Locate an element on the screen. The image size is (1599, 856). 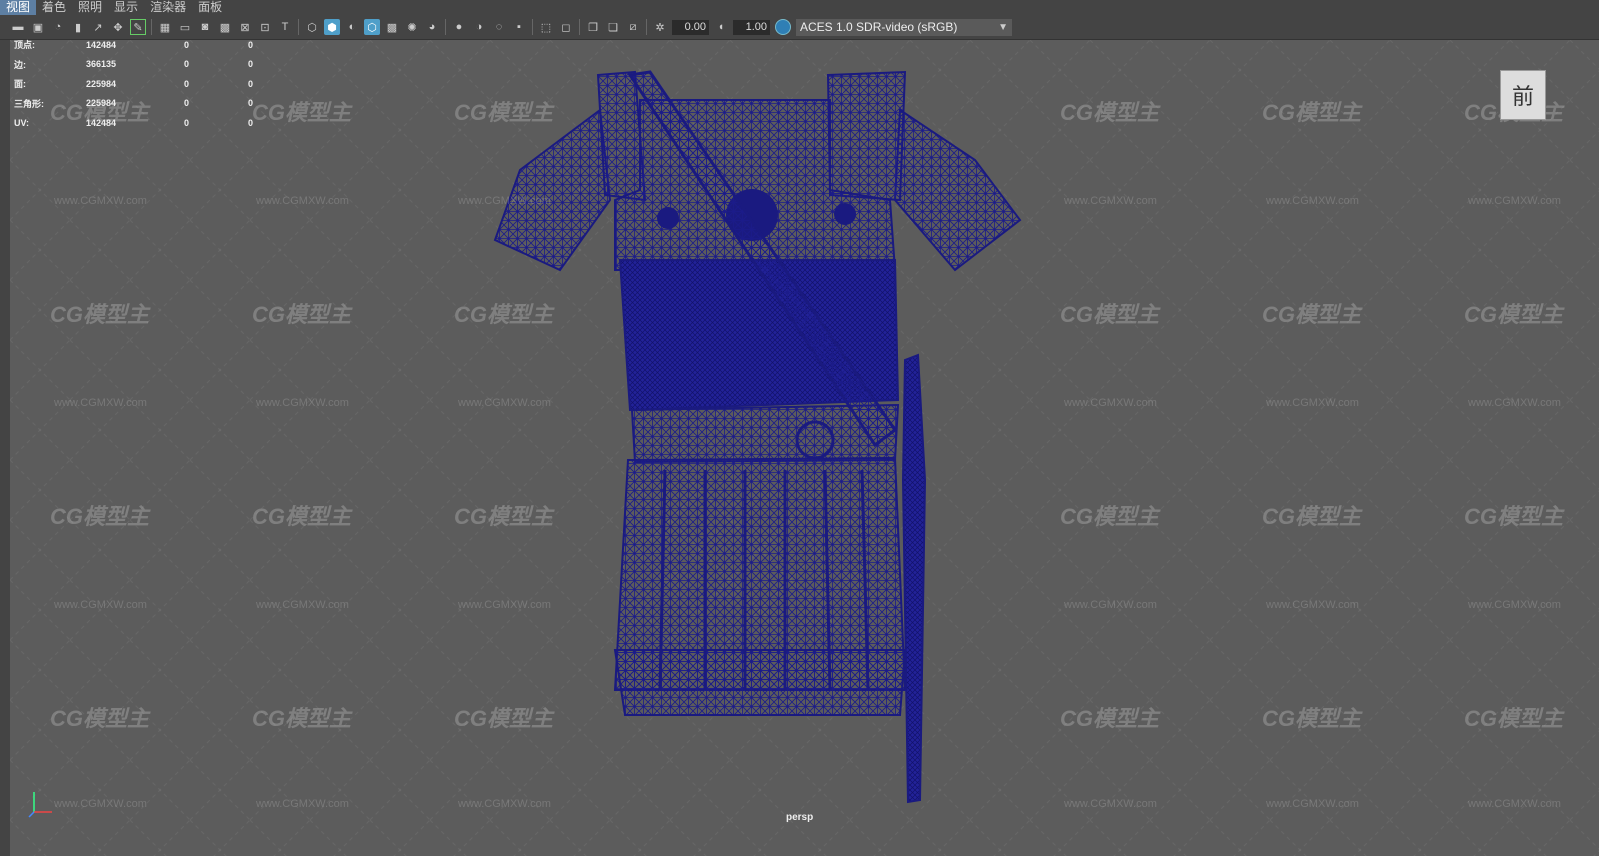
left-strip is located at coordinates (5, 448).